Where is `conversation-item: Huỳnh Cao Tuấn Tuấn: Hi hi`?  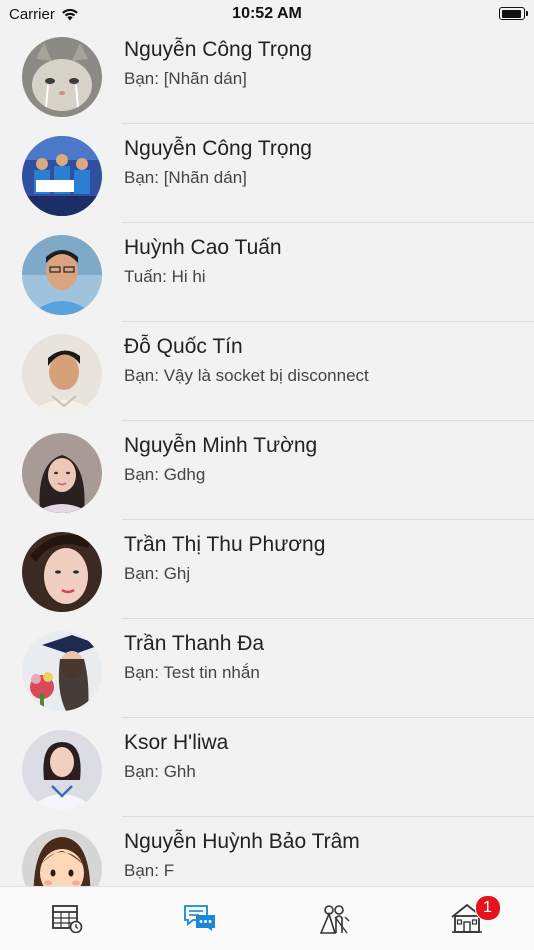 conversation-item: Huỳnh Cao Tuấn Tuấn: Hi hi is located at coordinates (267, 272).